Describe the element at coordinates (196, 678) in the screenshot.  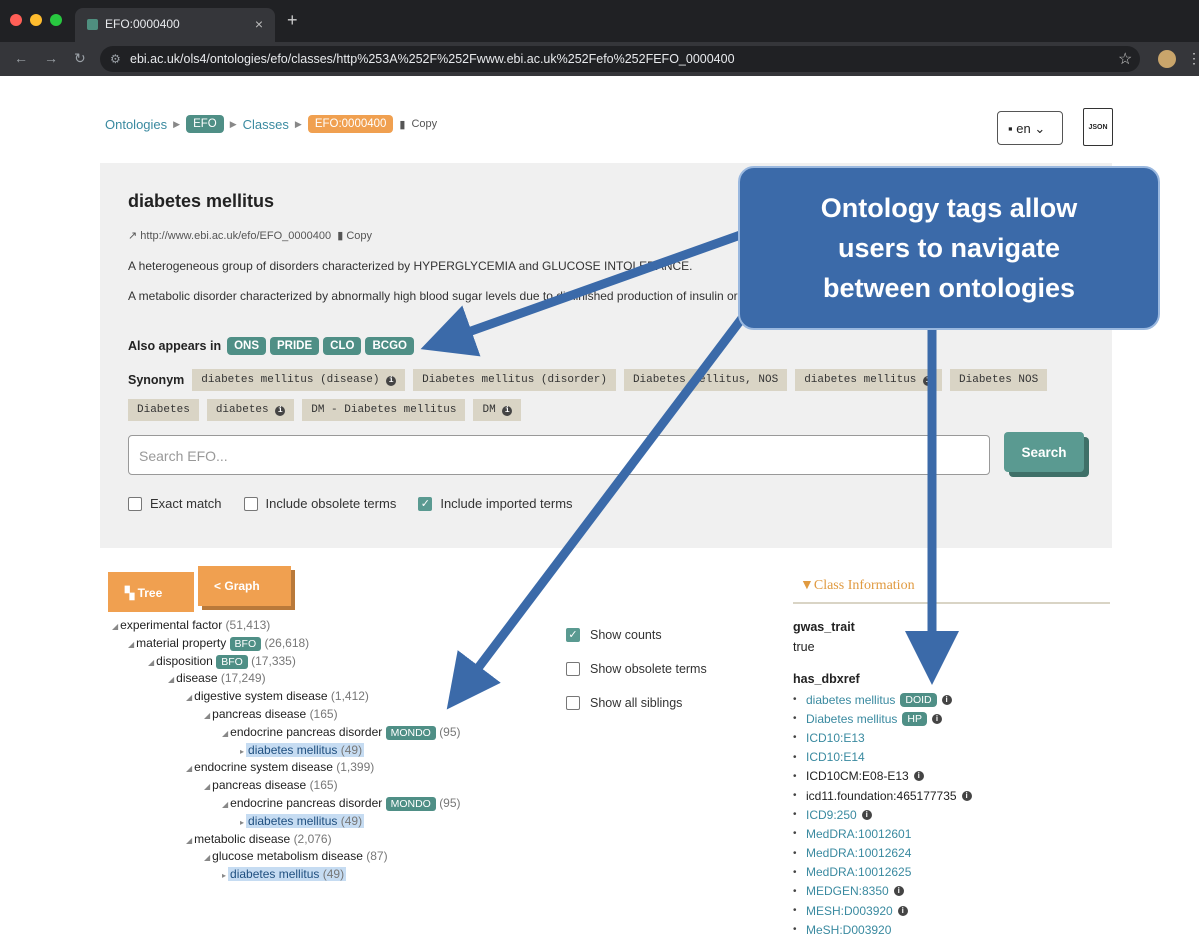
I see `tree-node-label: disease` at that location.